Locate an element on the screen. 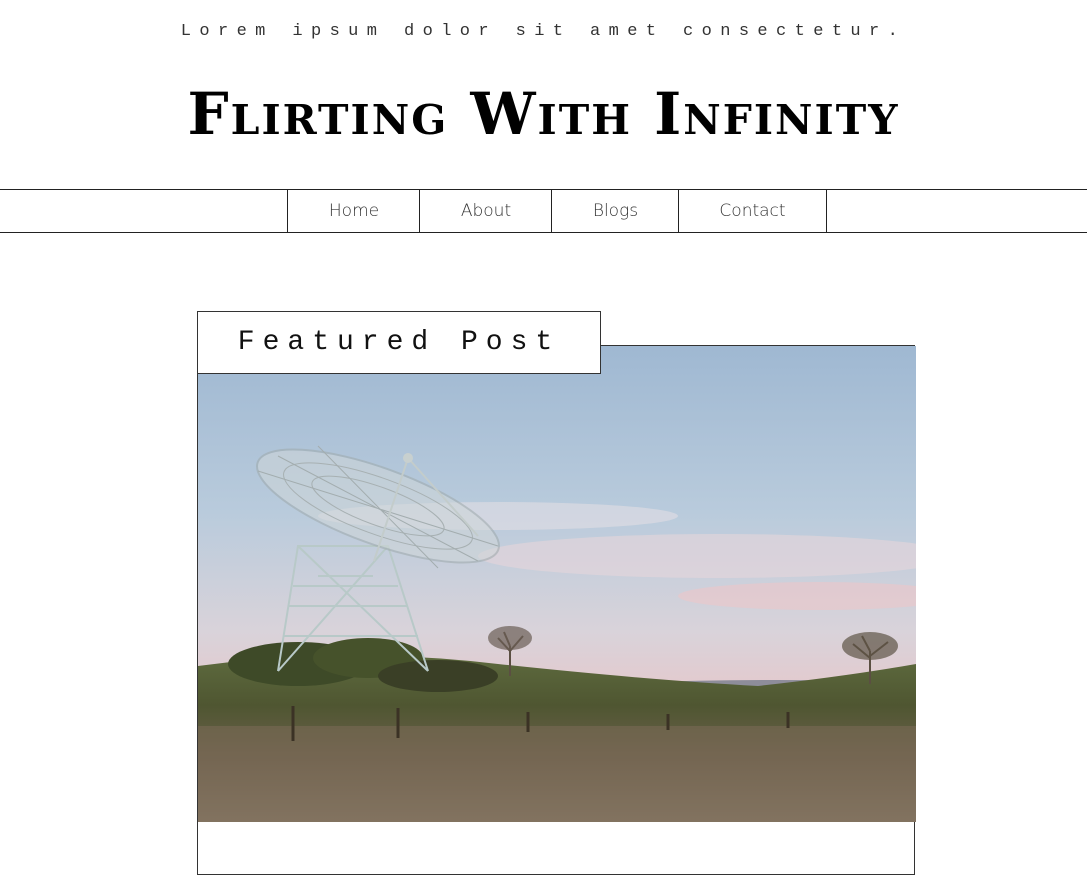 This screenshot has width=1087, height=875. main-nav: Home About Blogs Contact is located at coordinates (543, 211).